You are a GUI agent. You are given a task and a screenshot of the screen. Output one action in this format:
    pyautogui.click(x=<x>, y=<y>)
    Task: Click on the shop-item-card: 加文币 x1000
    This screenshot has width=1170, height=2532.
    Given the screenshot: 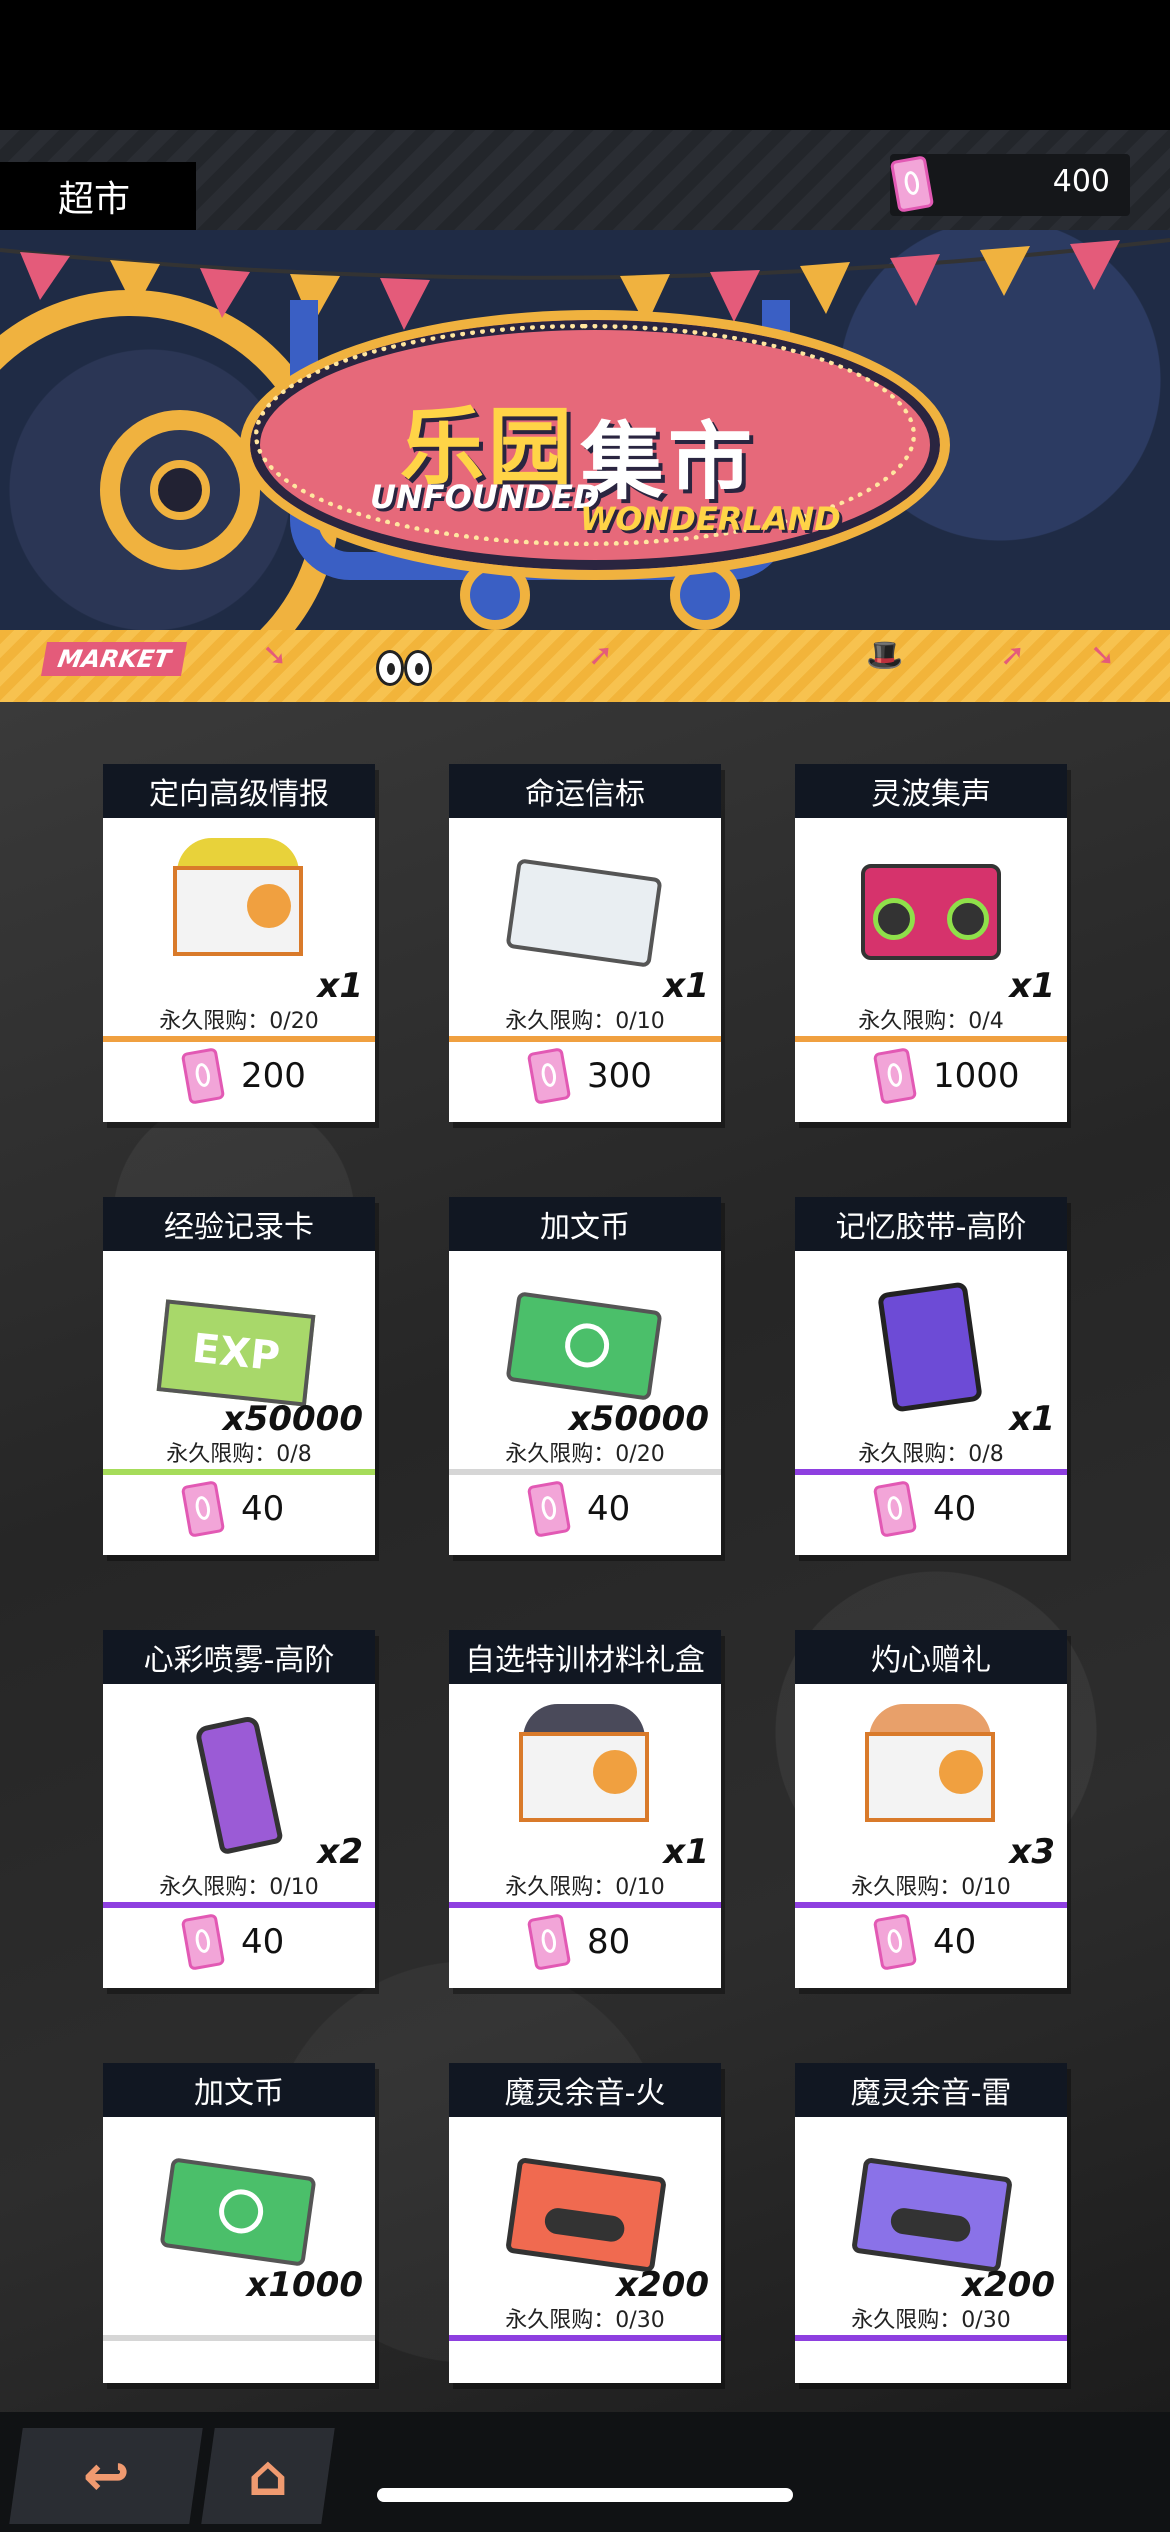 What is the action you would take?
    pyautogui.click(x=239, y=2223)
    